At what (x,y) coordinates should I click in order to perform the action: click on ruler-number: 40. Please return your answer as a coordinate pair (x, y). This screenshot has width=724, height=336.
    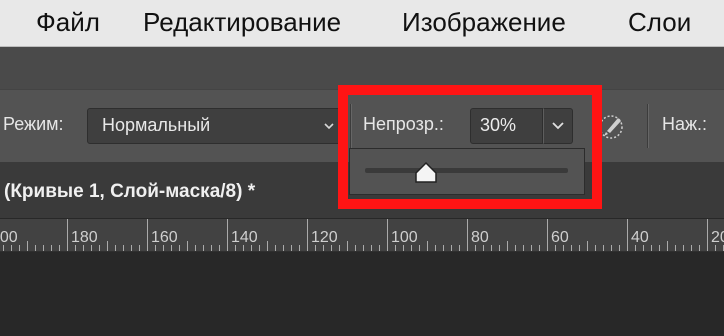
    Looking at the image, I should click on (640, 237).